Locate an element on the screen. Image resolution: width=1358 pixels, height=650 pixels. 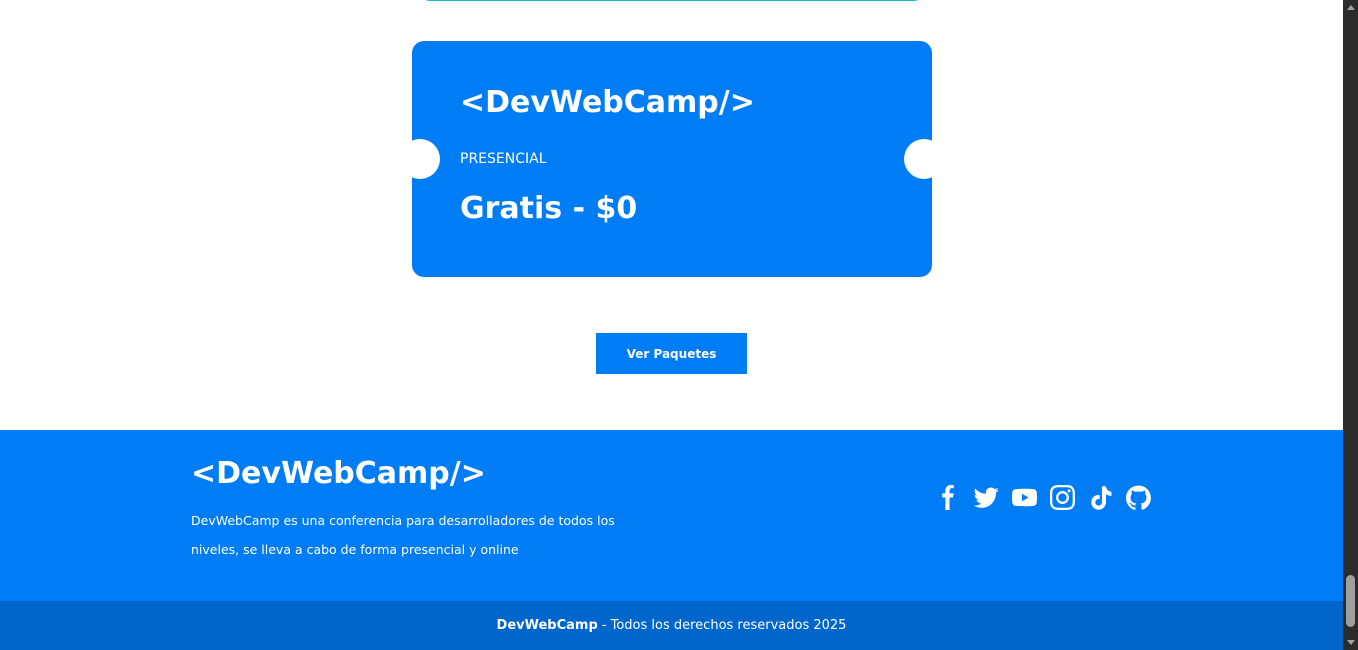
twitter-icon is located at coordinates (986, 497).